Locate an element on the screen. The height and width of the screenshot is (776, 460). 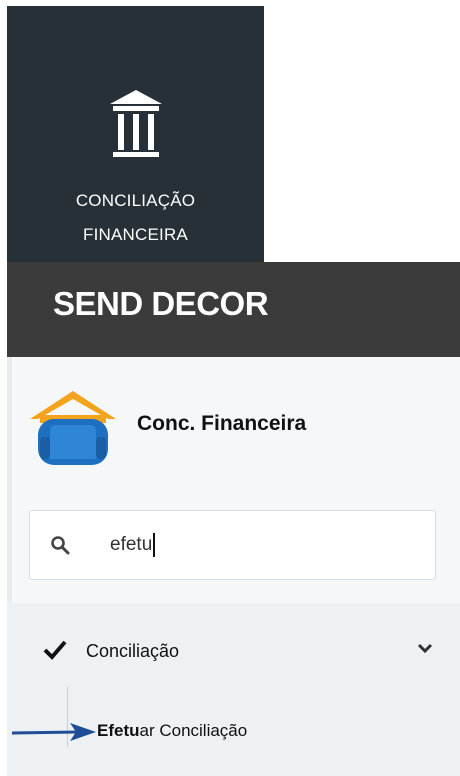
submenu-item-rest: ar Conciliação is located at coordinates (193, 730).